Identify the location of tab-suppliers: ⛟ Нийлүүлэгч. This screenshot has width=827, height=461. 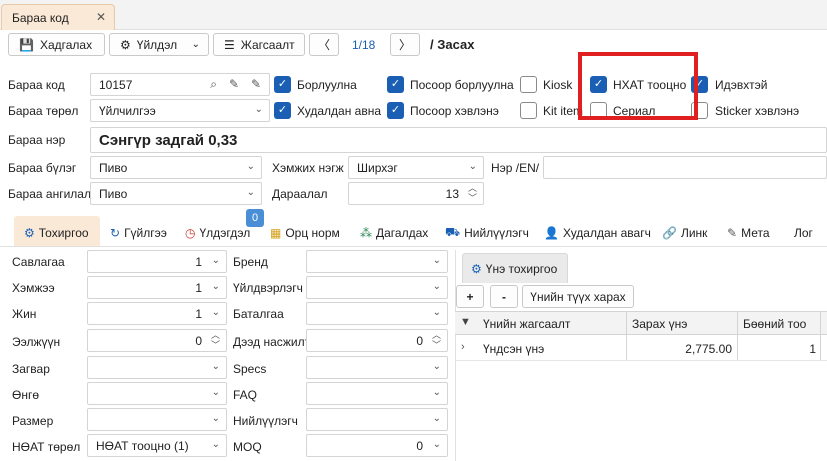
(487, 233).